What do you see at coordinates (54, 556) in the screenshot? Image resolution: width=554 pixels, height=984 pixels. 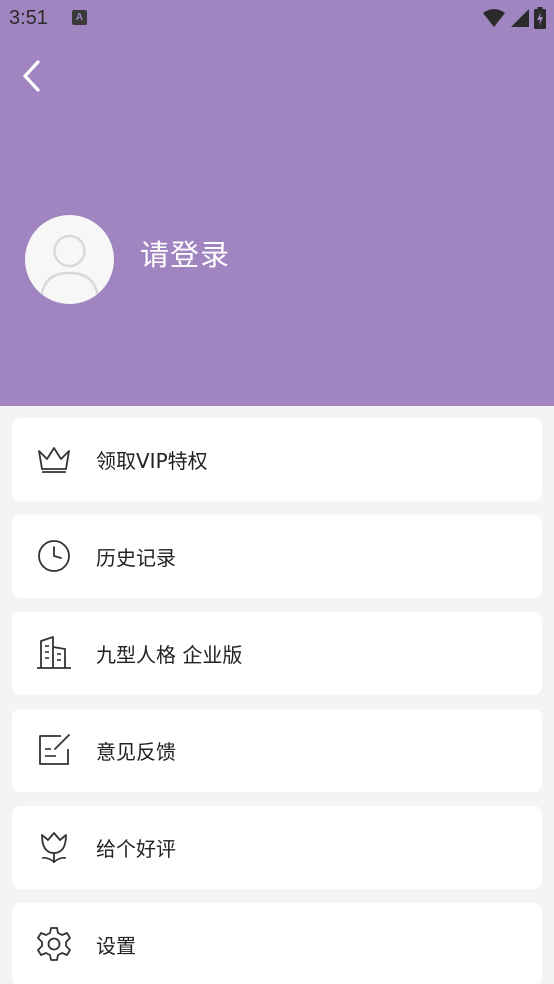 I see `clock-icon` at bounding box center [54, 556].